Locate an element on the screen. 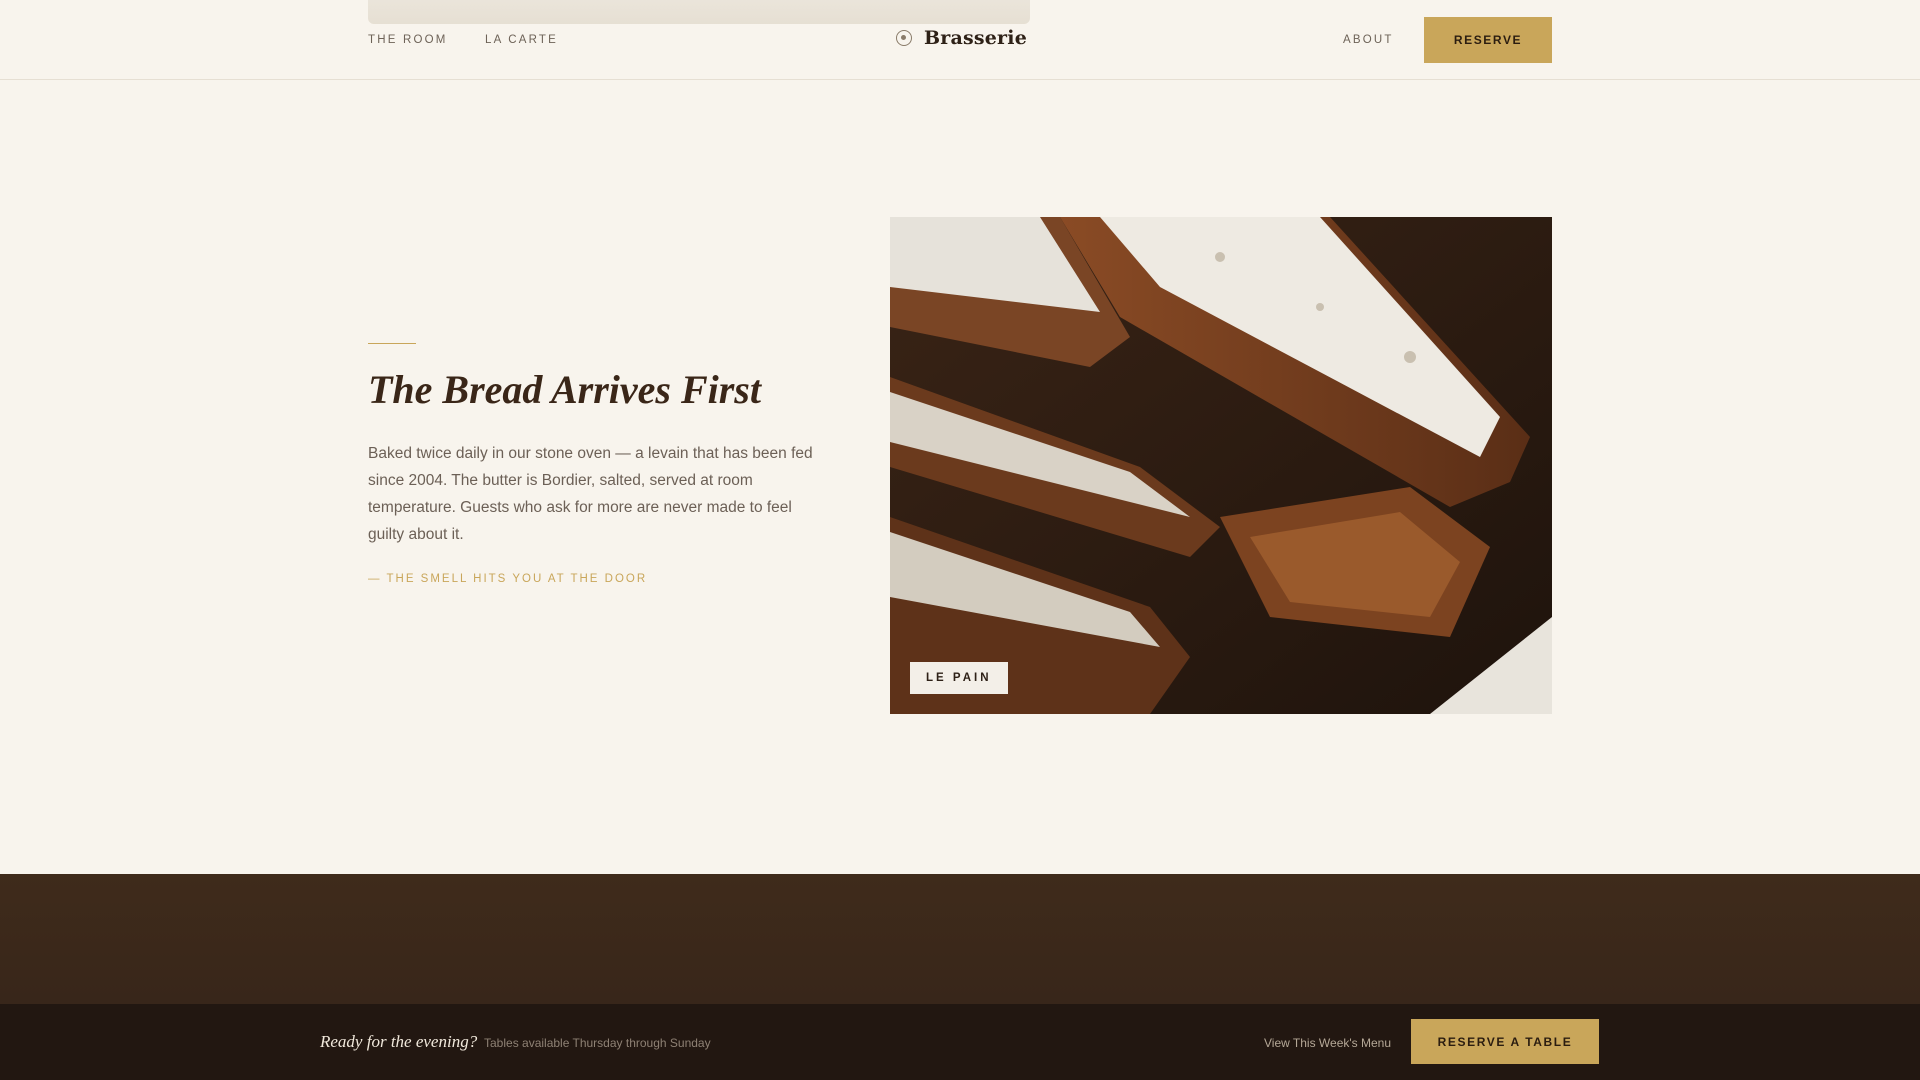 Image resolution: width=1920 pixels, height=1080 pixels. brand-name: Brasserie is located at coordinates (975, 38).